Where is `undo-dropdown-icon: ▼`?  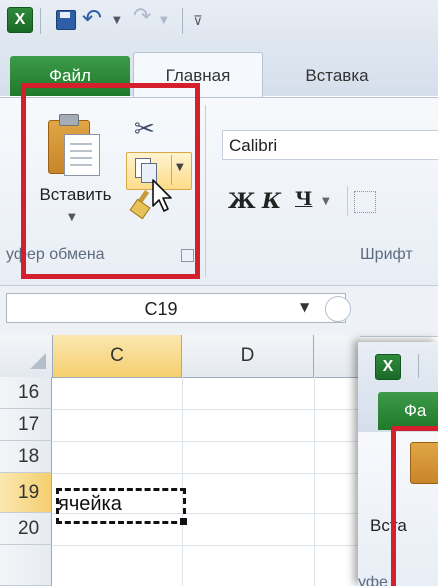 undo-dropdown-icon: ▼ is located at coordinates (117, 20).